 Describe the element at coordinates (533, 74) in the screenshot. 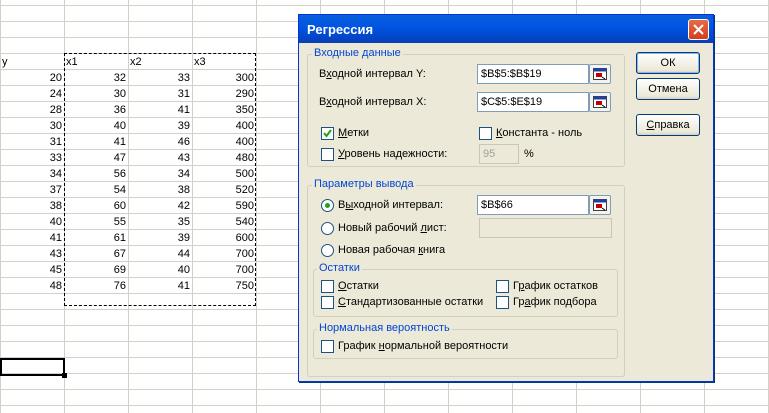

I see `input-y-field: $B$5:$B$19` at that location.